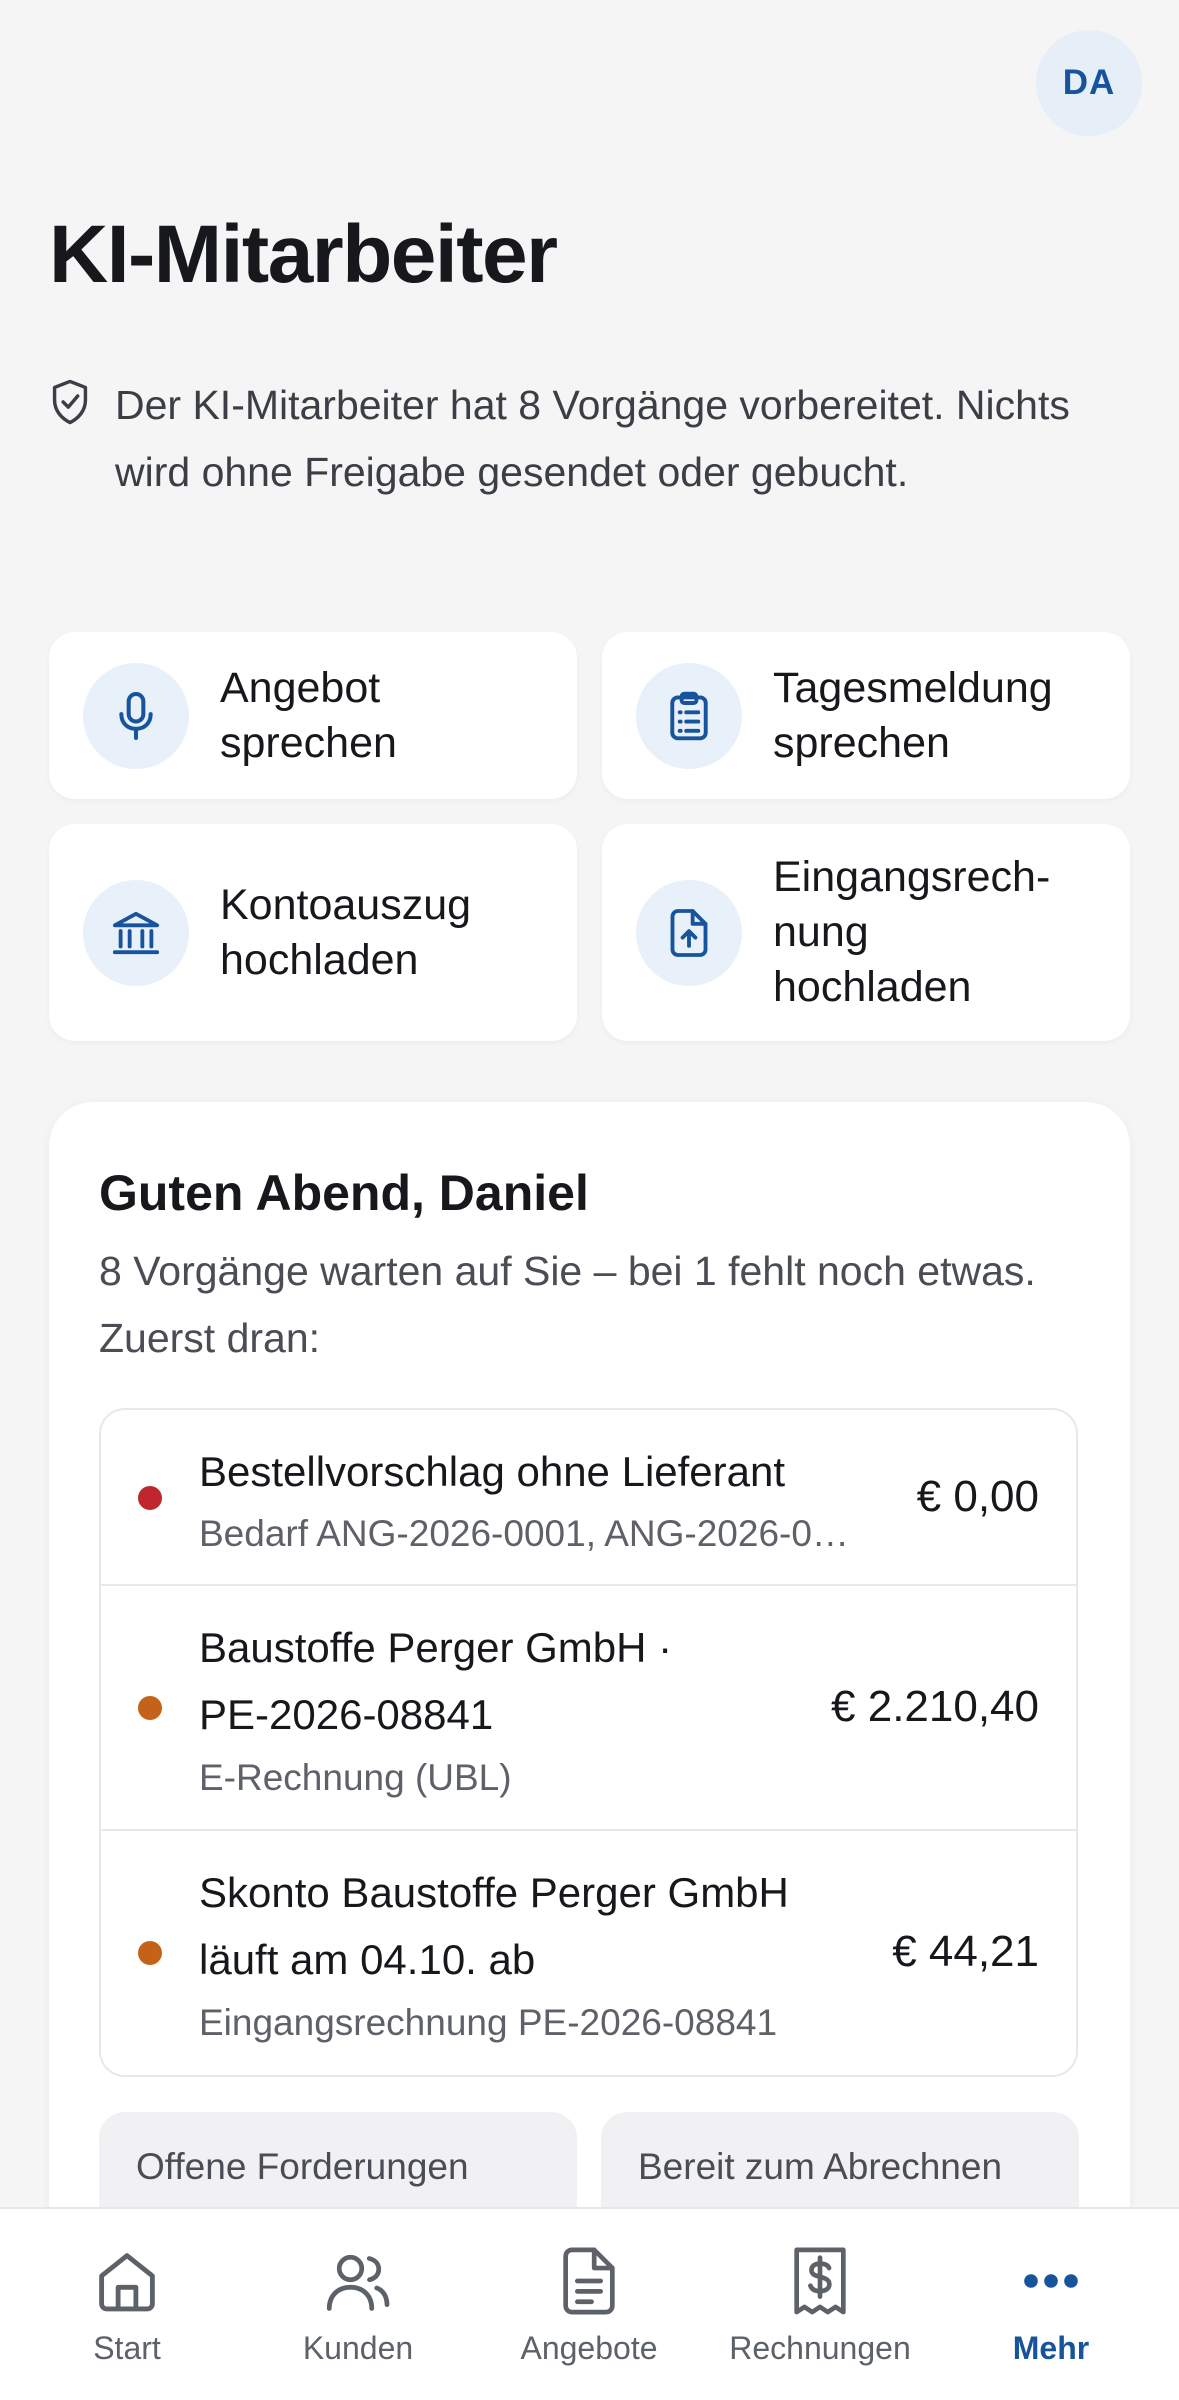  What do you see at coordinates (589, 2348) in the screenshot?
I see `nav-label: Angebote` at bounding box center [589, 2348].